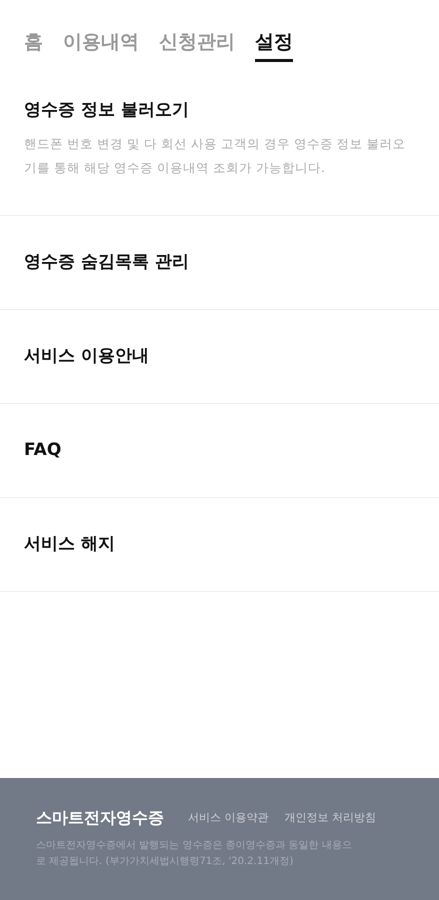 The image size is (439, 900). I want to click on nav-tab: 설정, so click(274, 45).